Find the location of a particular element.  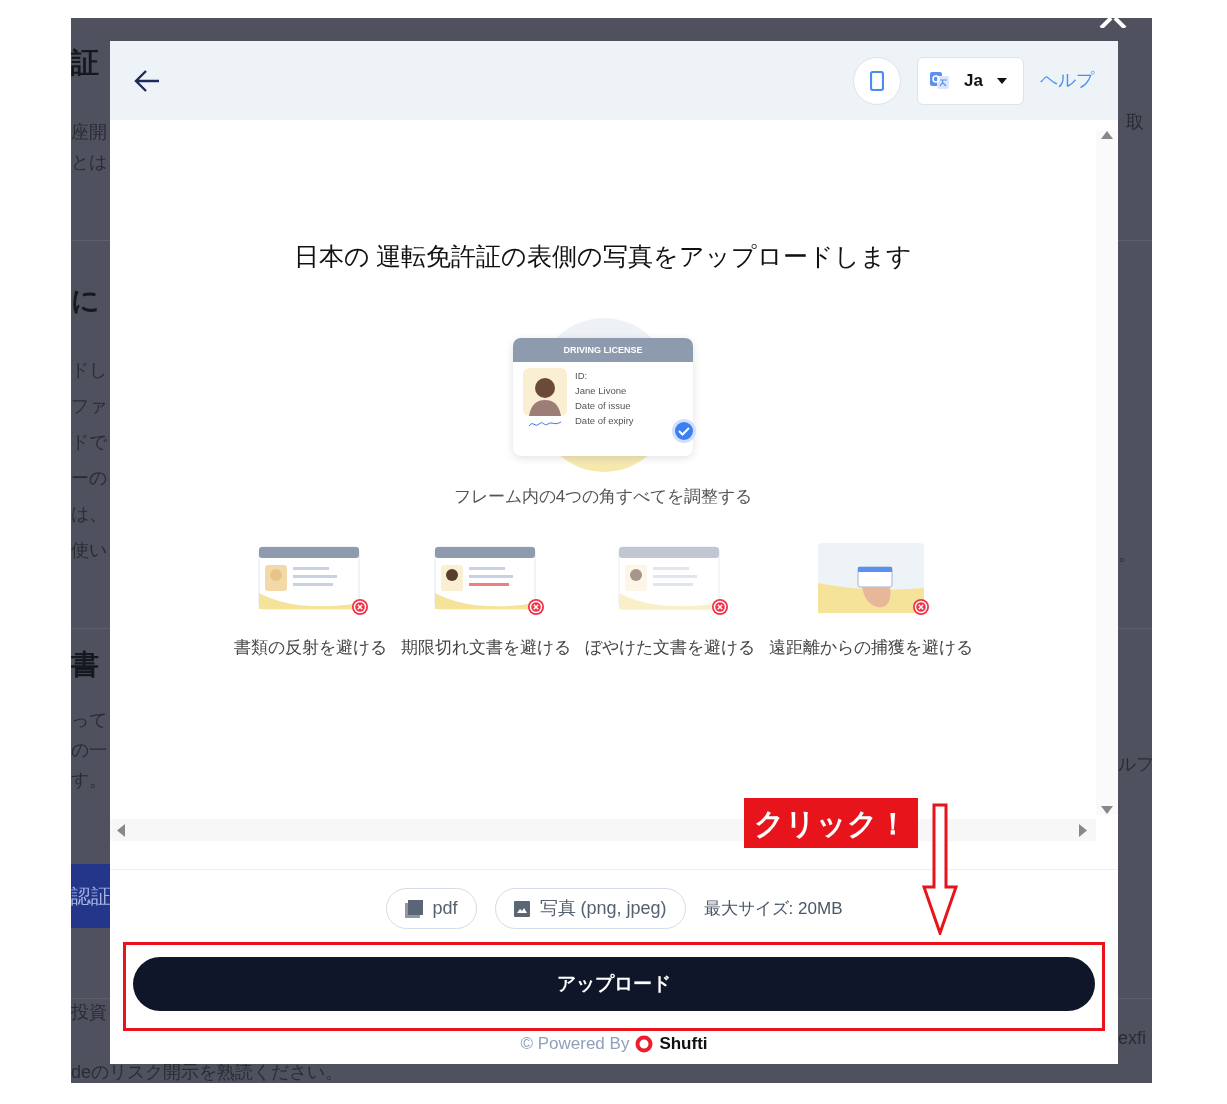

phone-icon is located at coordinates (877, 80).